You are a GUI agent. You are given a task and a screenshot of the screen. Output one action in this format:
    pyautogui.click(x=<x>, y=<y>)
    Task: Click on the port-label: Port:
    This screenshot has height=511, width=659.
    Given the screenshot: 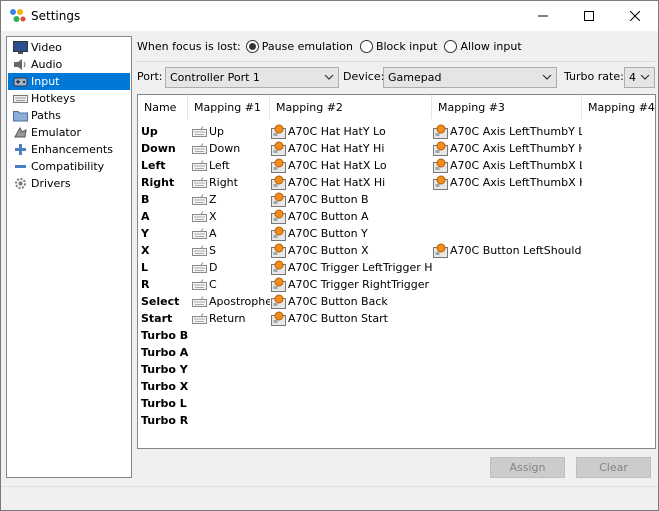 What is the action you would take?
    pyautogui.click(x=150, y=76)
    